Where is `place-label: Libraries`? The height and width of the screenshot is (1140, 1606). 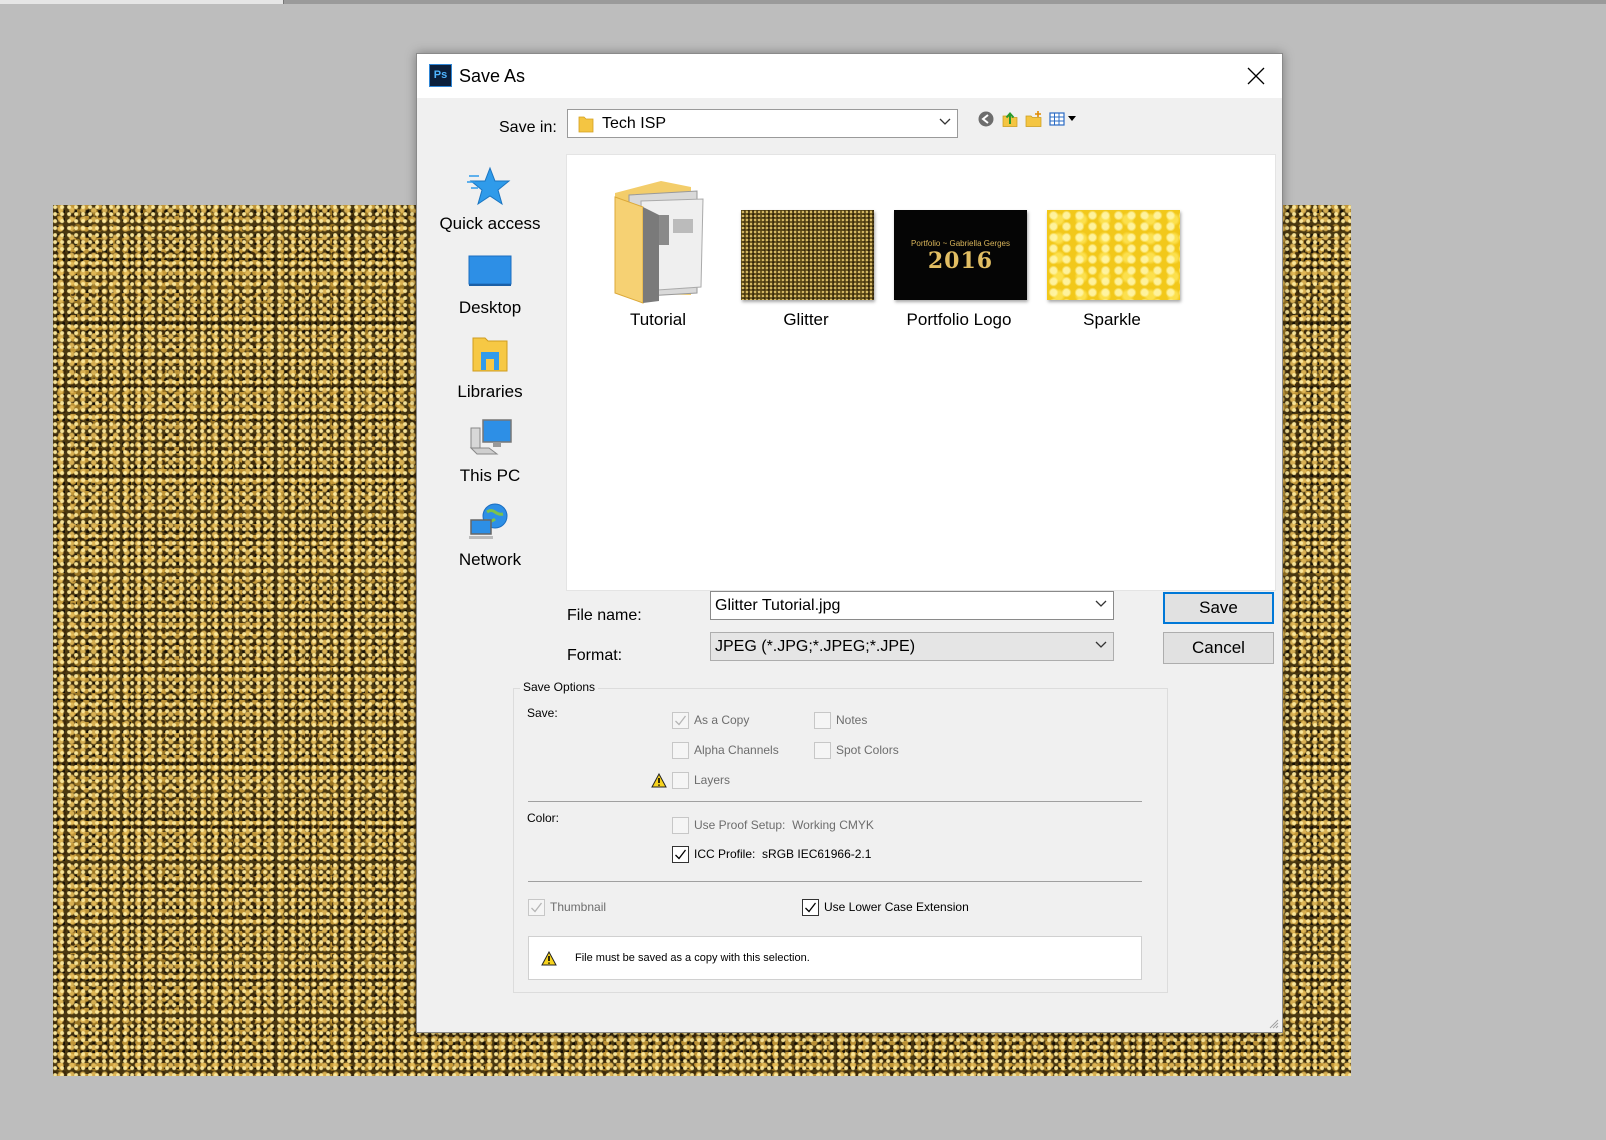
place-label: Libraries is located at coordinates (490, 391).